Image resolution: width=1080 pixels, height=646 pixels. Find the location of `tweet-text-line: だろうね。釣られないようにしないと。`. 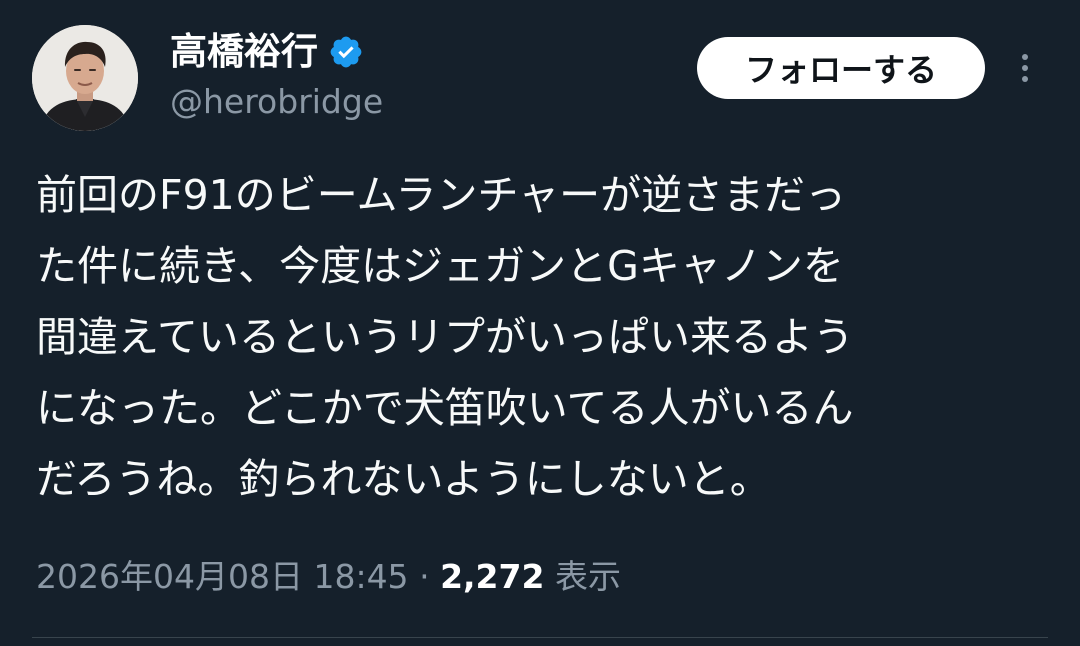

tweet-text-line: だろうね。釣られないようにしないと。 is located at coordinates (403, 479).